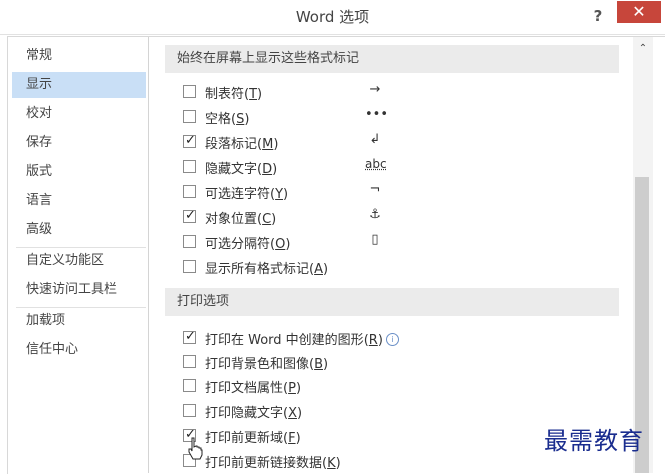 This screenshot has height=474, width=665. Describe the element at coordinates (253, 388) in the screenshot. I see `option-label: 打印文档属性(P)` at that location.